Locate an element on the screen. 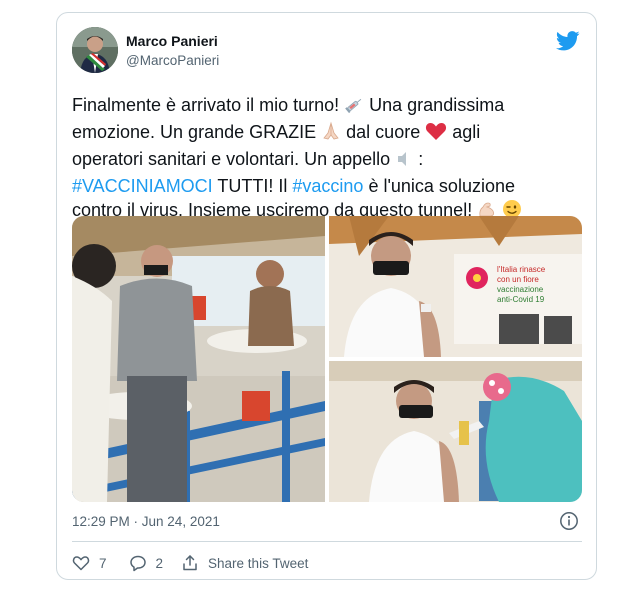 The width and height of the screenshot is (620, 591). red-heart-icon is located at coordinates (436, 134).